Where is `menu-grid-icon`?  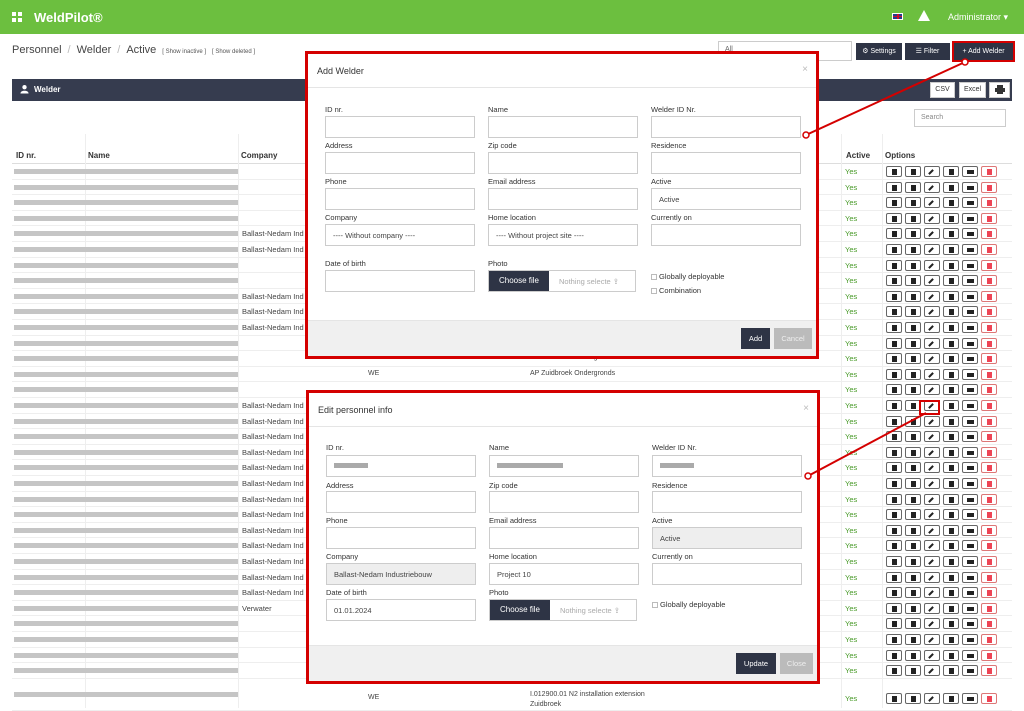
menu-grid-icon is located at coordinates (17, 17).